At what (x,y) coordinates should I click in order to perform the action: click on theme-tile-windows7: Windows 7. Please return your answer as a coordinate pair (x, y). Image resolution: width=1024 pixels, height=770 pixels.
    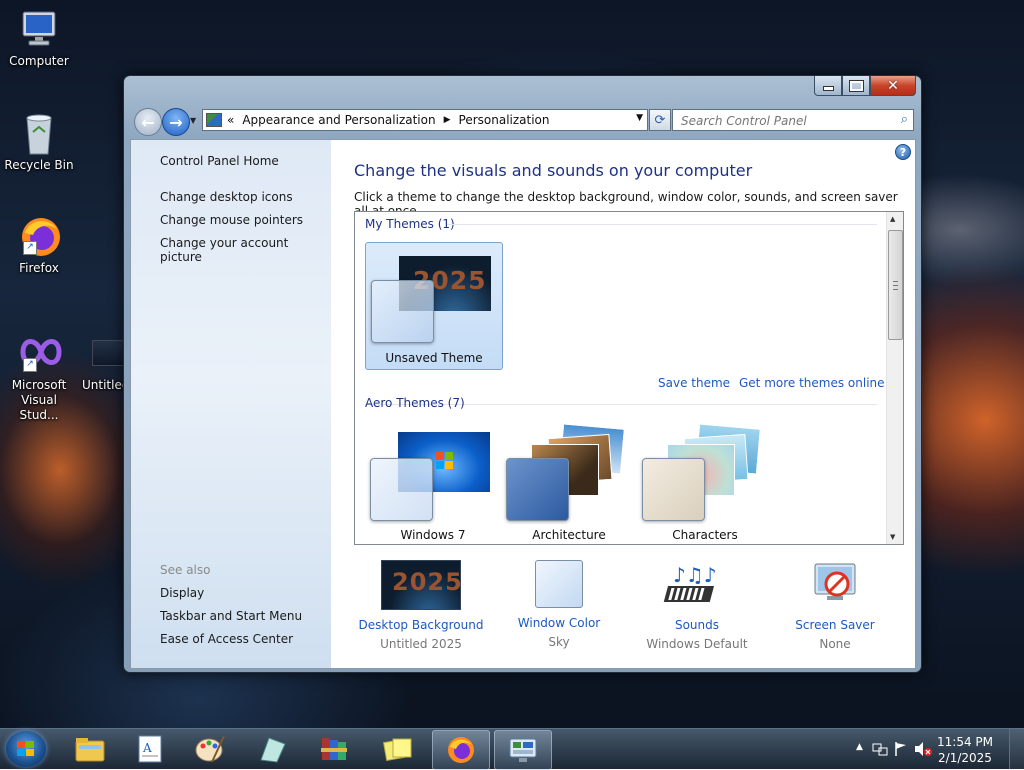
    Looking at the image, I should click on (433, 482).